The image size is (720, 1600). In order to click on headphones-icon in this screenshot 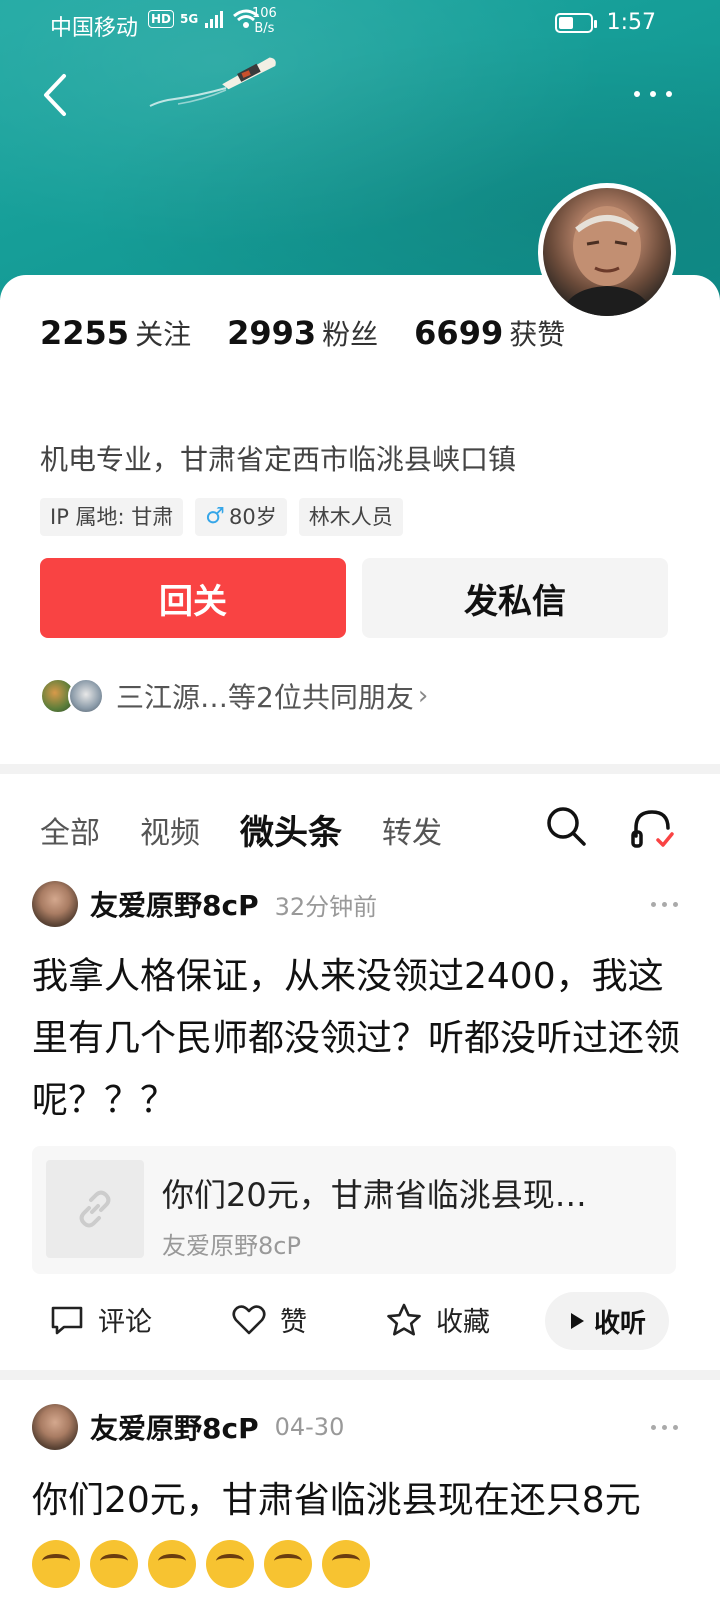, I will do `click(652, 828)`.